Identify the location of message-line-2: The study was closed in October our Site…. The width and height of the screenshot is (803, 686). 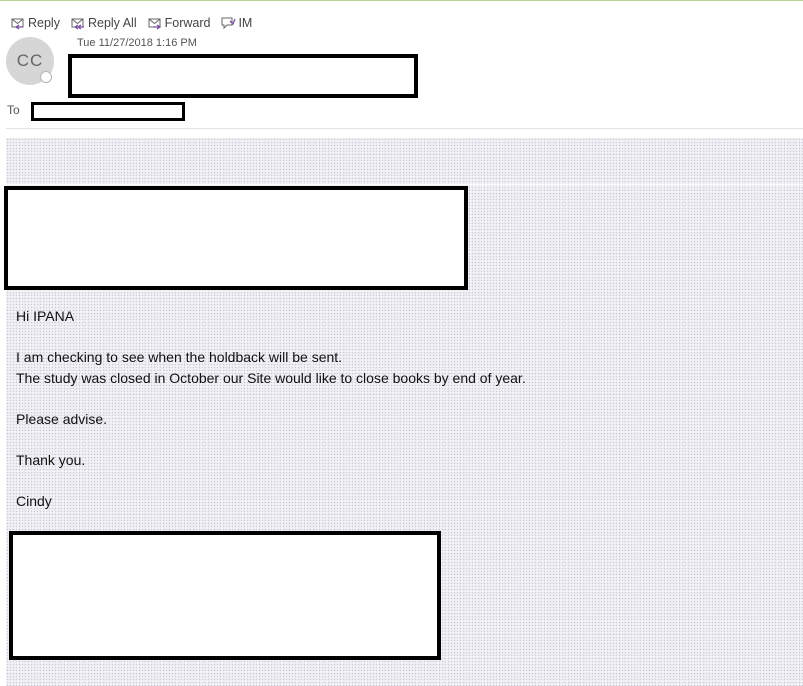
(271, 378).